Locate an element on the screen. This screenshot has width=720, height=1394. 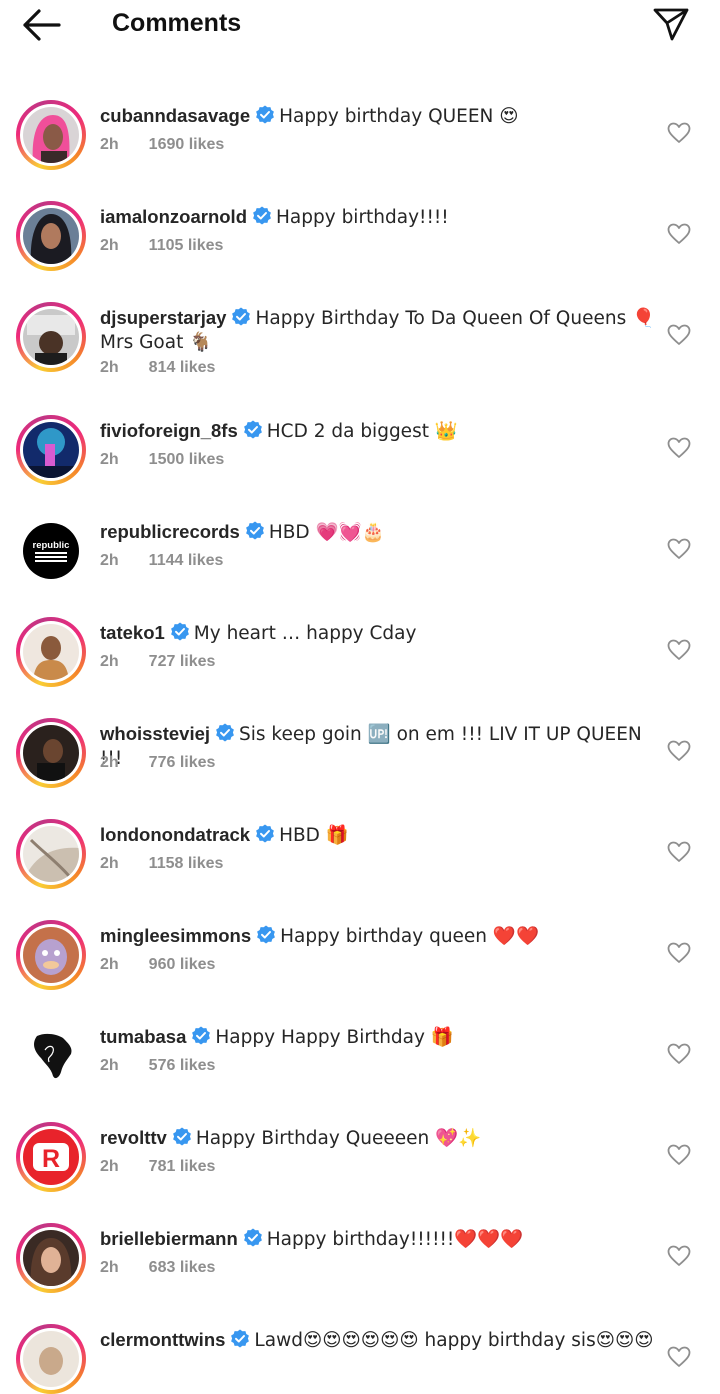
comment-username: revolttv is located at coordinates (133, 1137).